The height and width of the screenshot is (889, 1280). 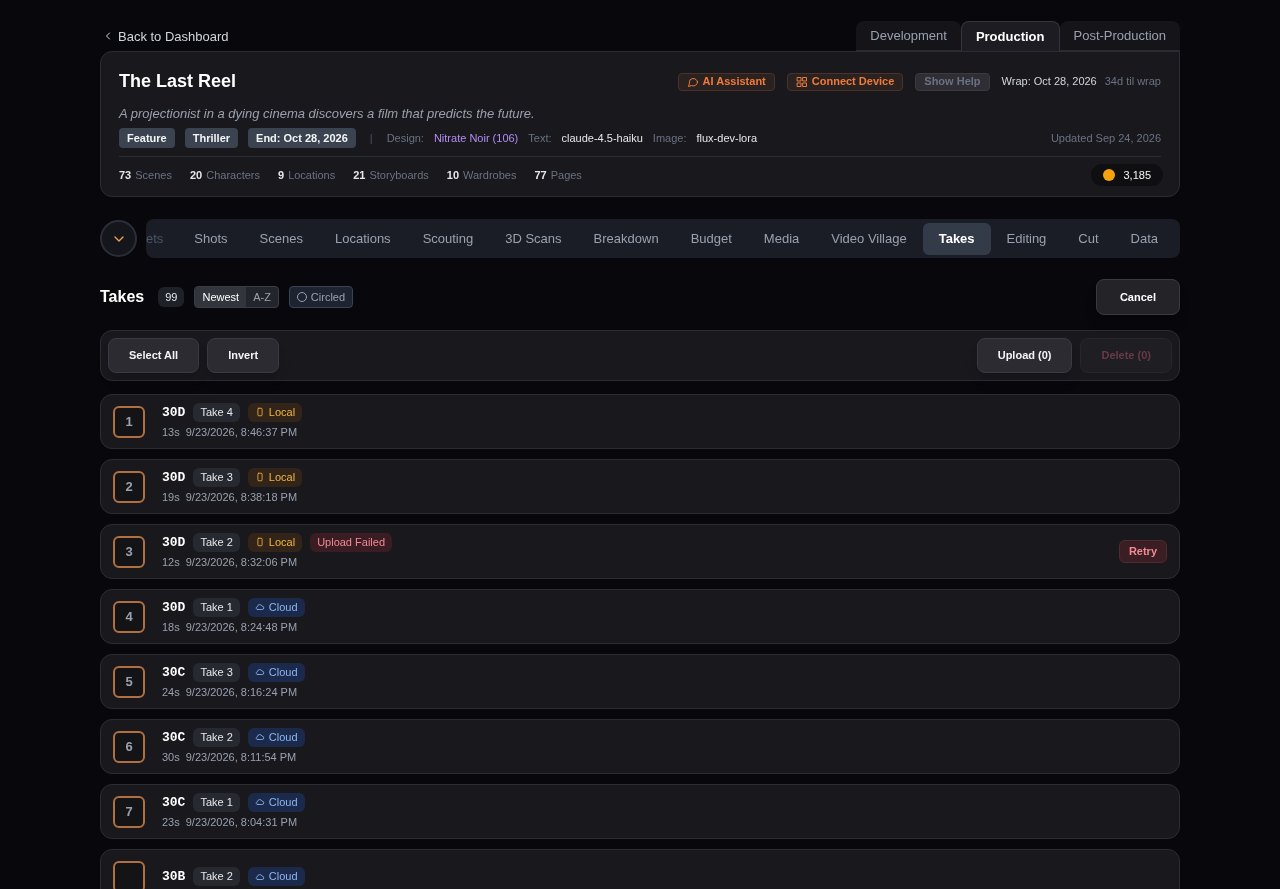 What do you see at coordinates (171, 627) in the screenshot?
I see `take-duration: 18s` at bounding box center [171, 627].